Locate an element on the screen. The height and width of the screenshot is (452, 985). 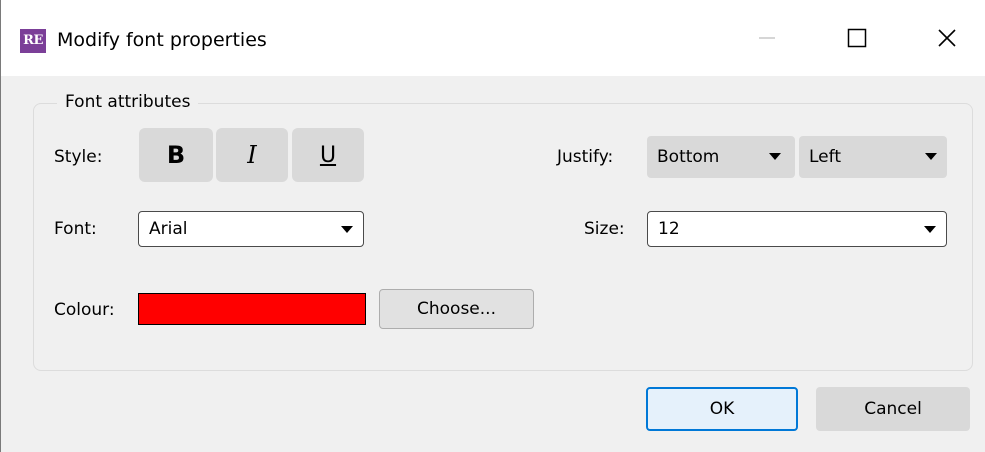
size-value: 12 is located at coordinates (669, 229).